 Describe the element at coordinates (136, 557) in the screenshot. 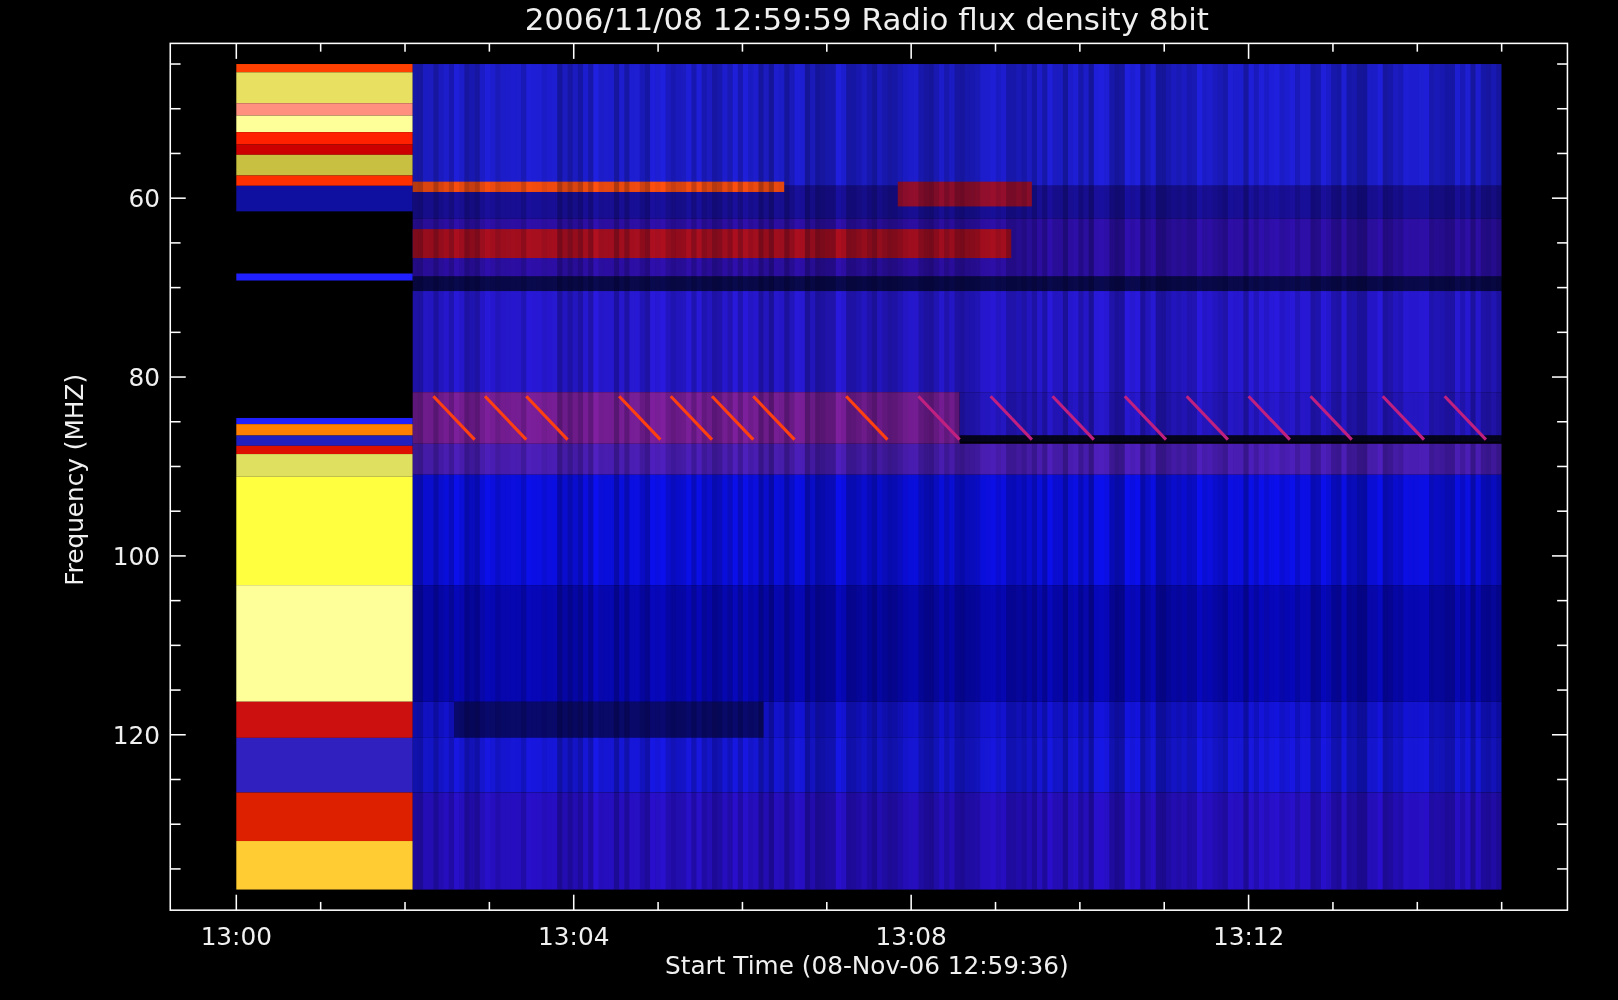

I see `y-tick-label: 100` at that location.